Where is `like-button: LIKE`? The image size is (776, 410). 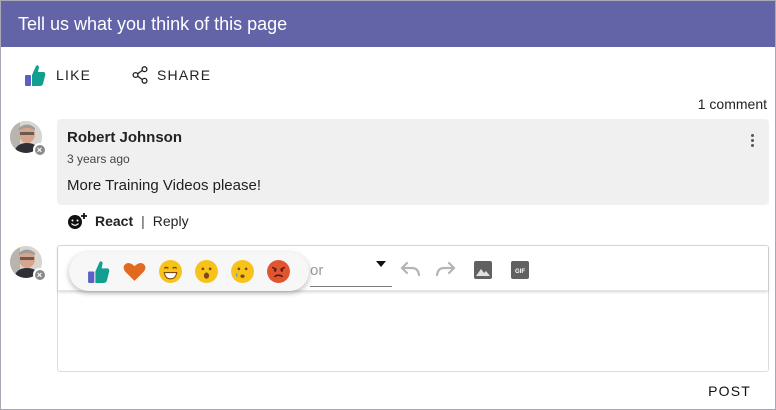
like-button: LIKE is located at coordinates (57, 75).